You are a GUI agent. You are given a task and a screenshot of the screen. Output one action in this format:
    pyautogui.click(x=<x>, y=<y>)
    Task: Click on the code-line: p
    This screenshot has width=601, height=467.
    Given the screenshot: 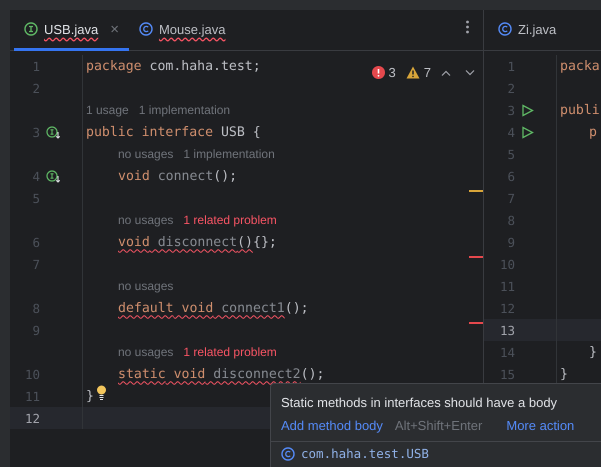 What is the action you would take?
    pyautogui.click(x=593, y=133)
    